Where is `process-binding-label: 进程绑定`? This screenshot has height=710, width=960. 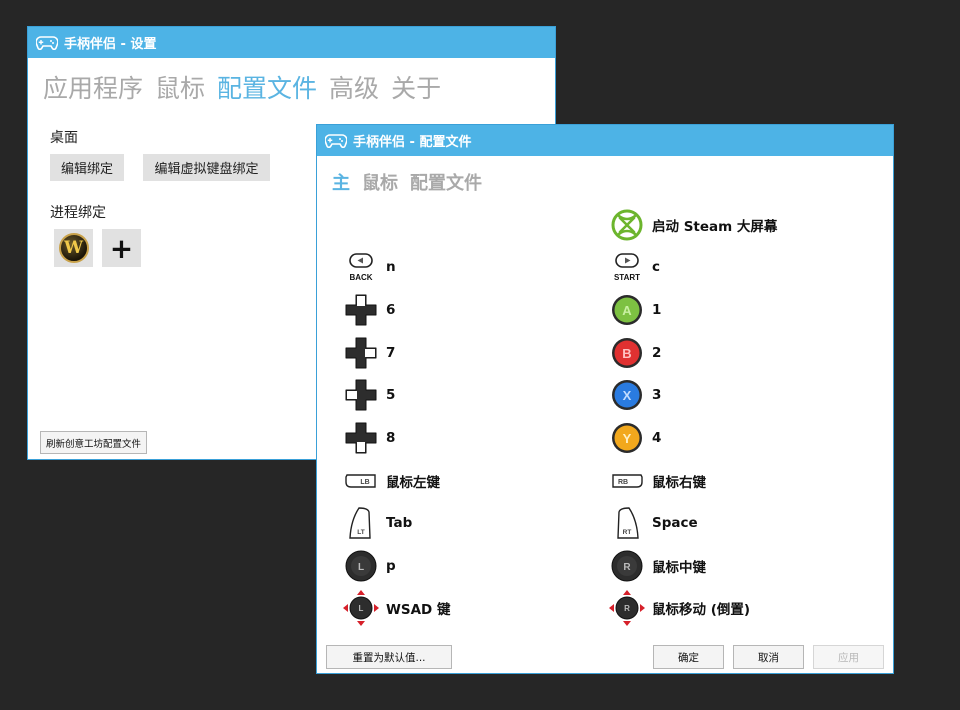 process-binding-label: 进程绑定 is located at coordinates (78, 213).